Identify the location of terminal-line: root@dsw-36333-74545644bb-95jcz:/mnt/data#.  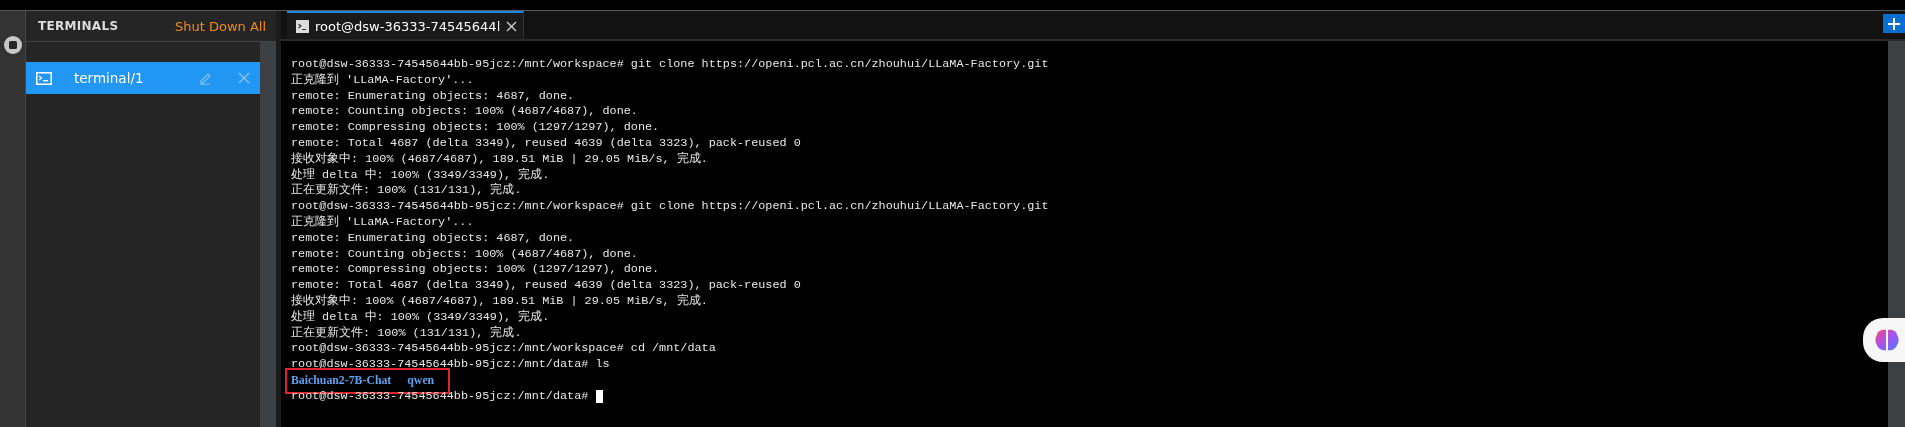
(440, 396).